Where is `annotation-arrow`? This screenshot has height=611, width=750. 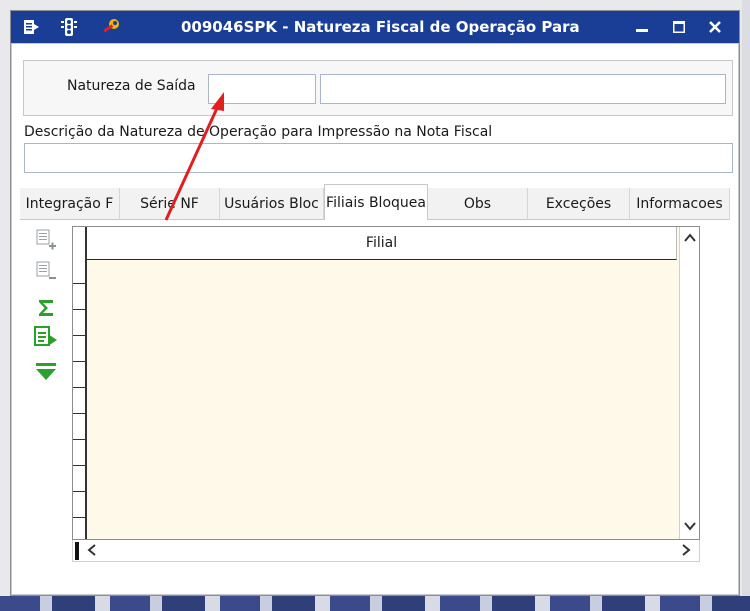
annotation-arrow is located at coordinates (194, 156).